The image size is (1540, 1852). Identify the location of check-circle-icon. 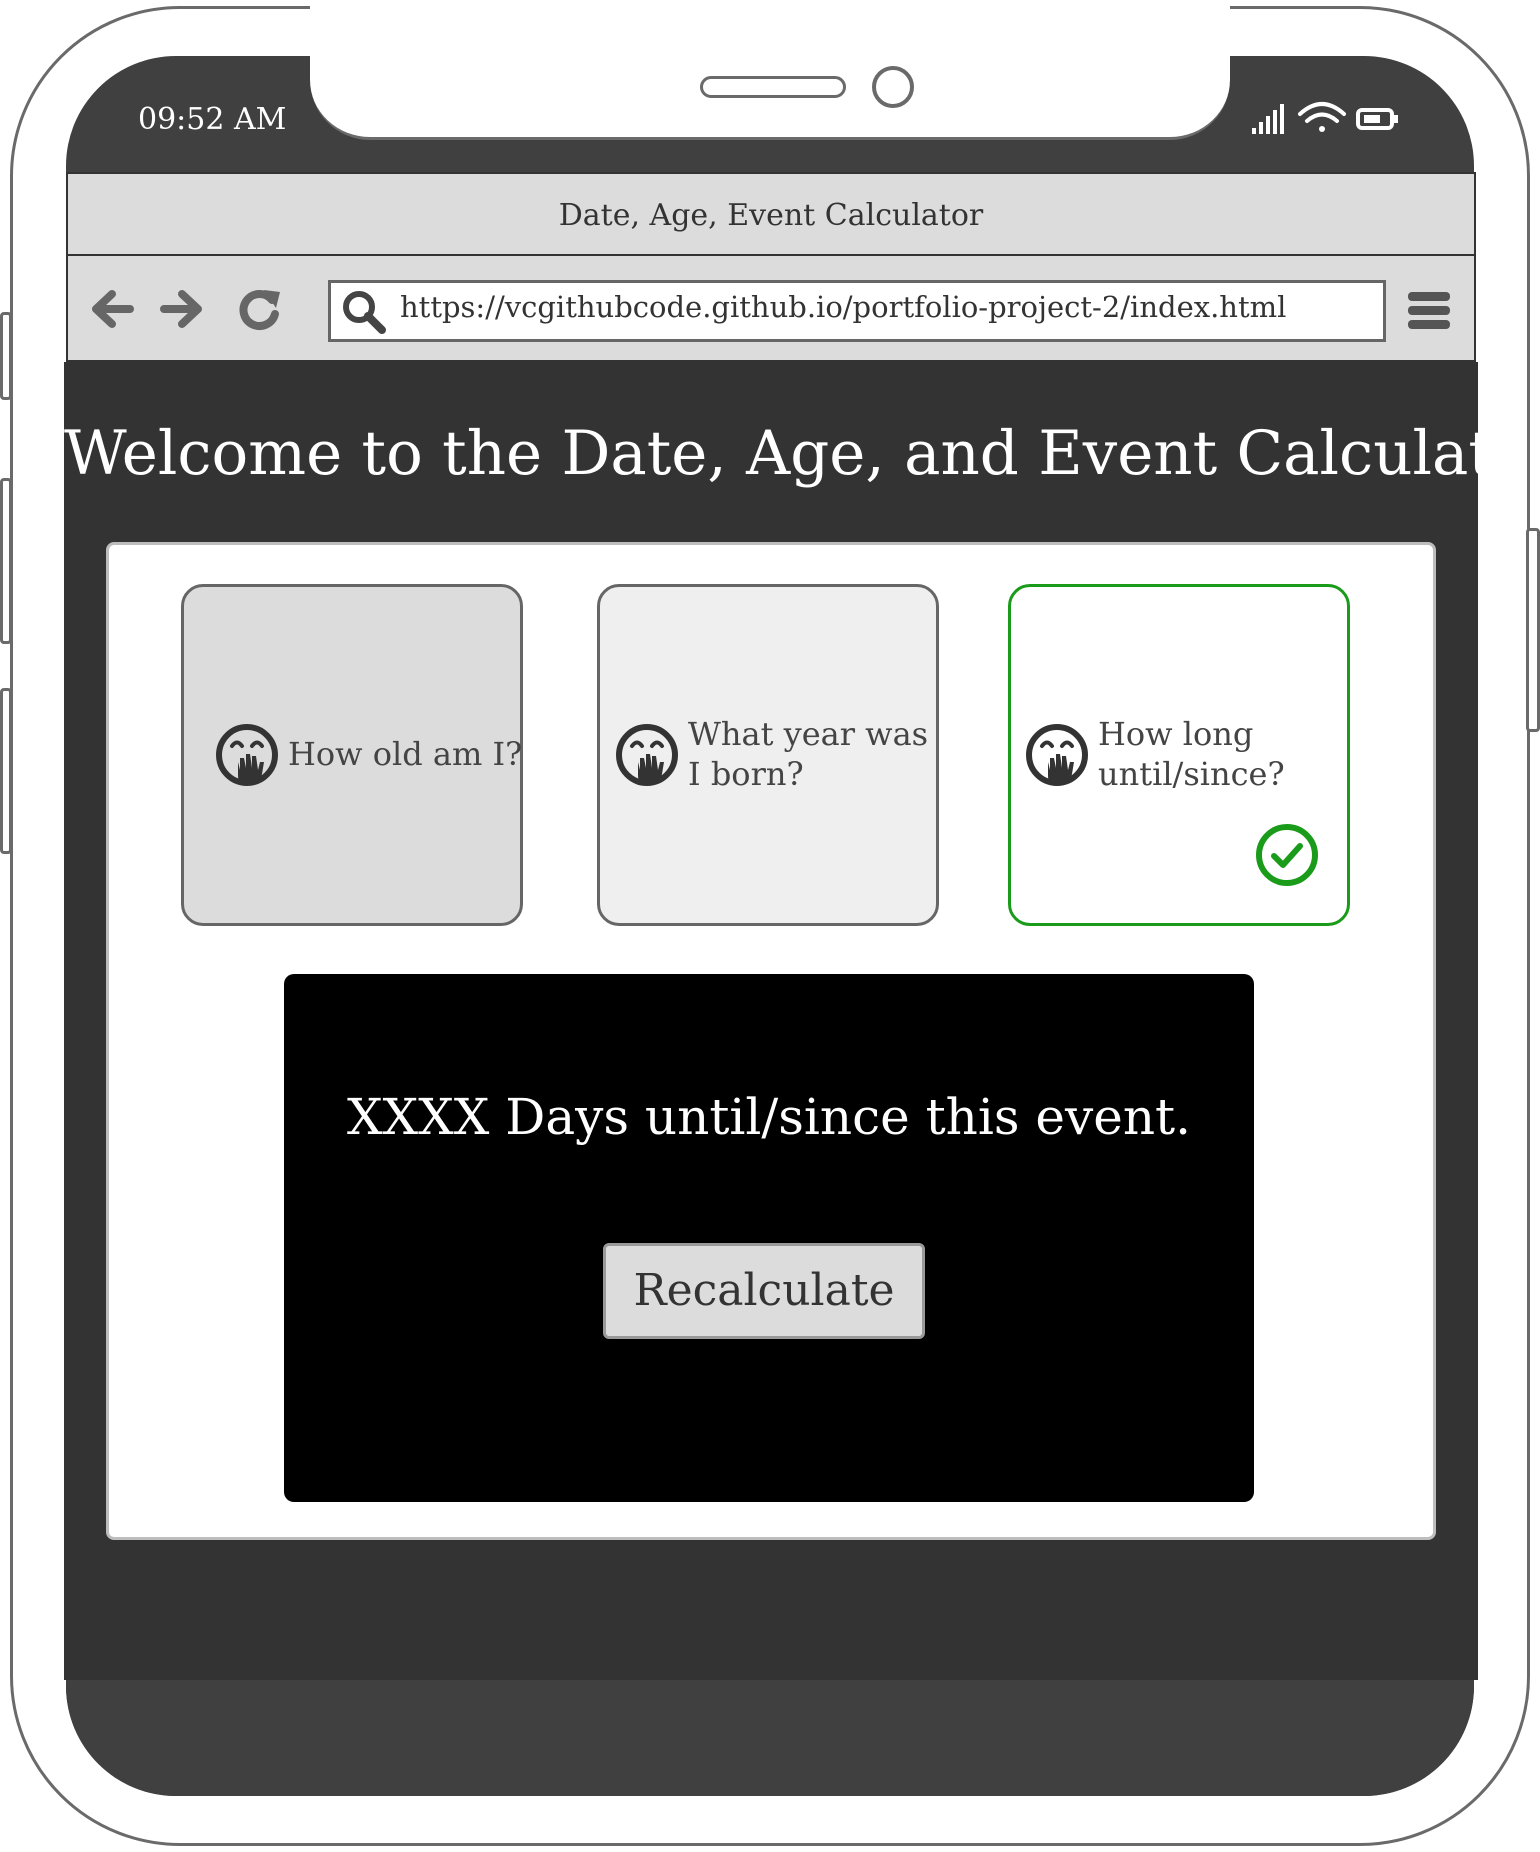
(1287, 855).